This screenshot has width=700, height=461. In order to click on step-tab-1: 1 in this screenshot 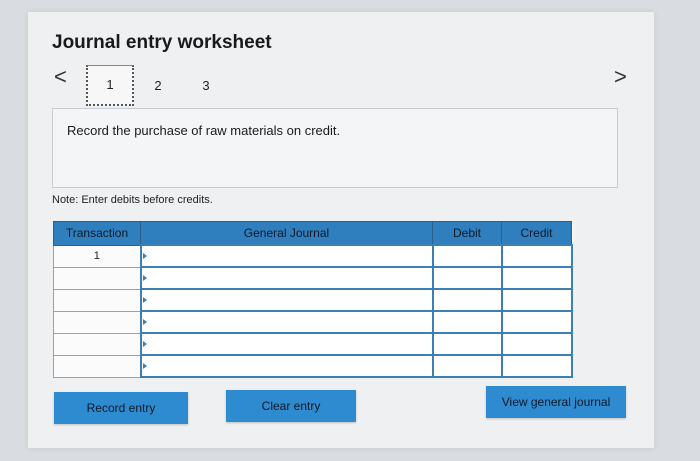, I will do `click(110, 85)`.